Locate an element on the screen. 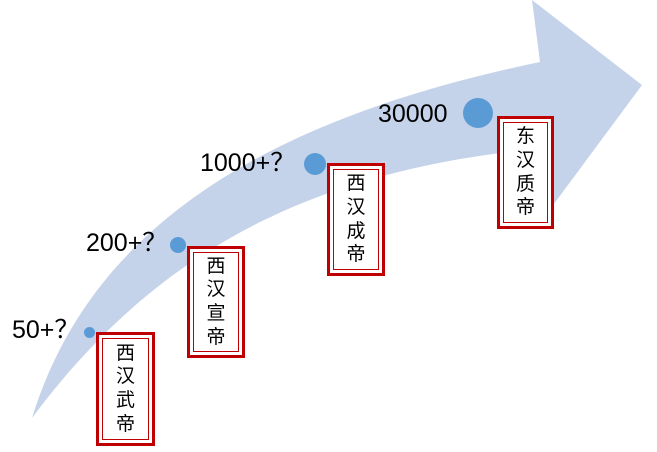 The height and width of the screenshot is (452, 657). stage-1-count: 50+？ is located at coordinates (46, 330).